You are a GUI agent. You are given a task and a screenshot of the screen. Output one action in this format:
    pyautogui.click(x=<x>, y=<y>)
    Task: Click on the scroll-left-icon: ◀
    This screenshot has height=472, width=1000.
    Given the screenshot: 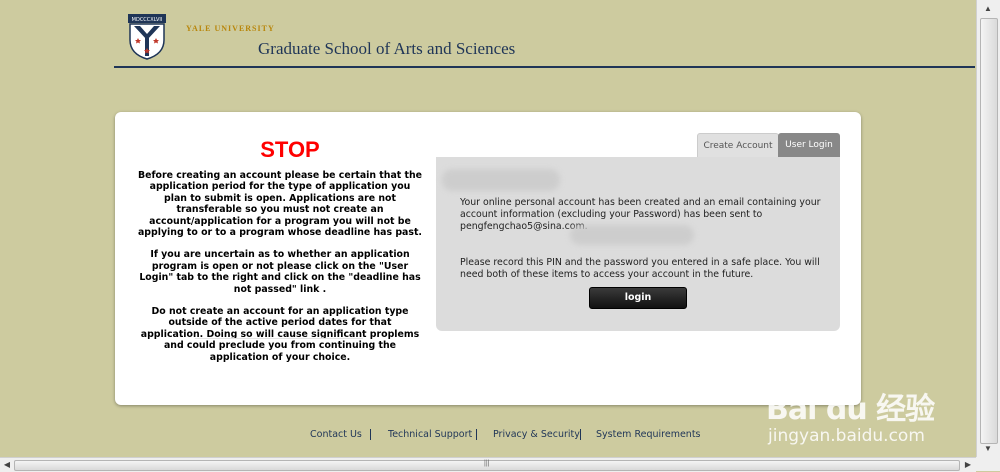 What is the action you would take?
    pyautogui.click(x=7, y=465)
    